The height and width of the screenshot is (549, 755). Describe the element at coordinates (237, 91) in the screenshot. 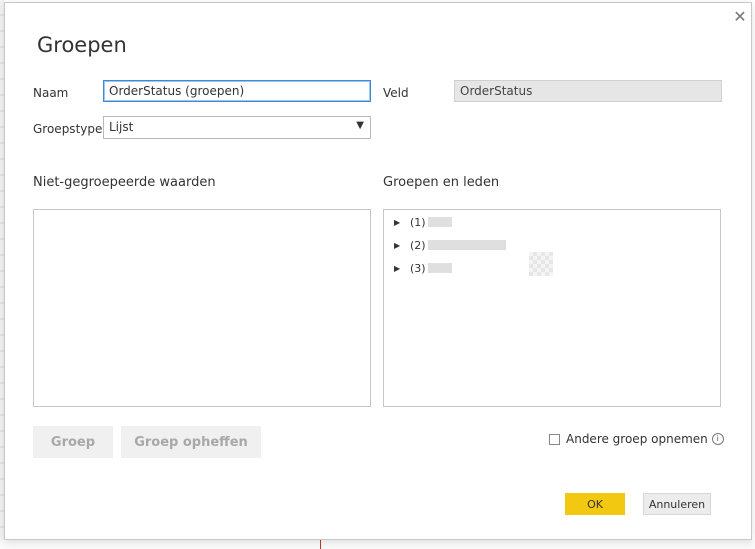

I see `name-input` at that location.